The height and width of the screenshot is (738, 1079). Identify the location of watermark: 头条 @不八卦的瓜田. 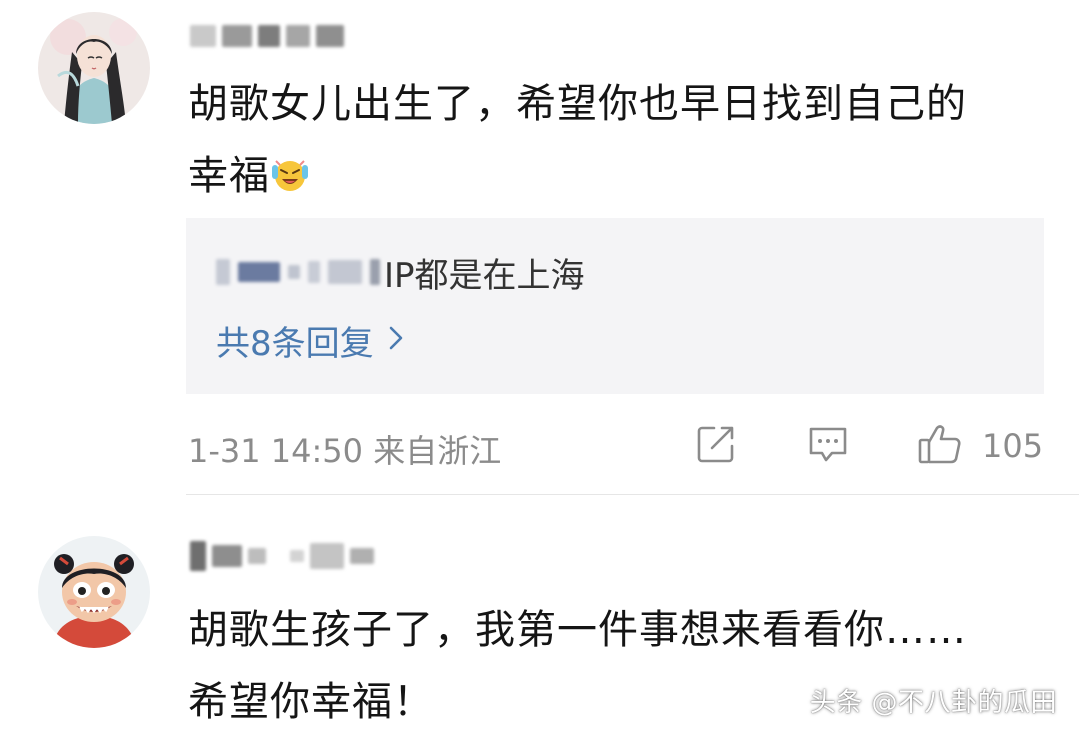
(933, 703).